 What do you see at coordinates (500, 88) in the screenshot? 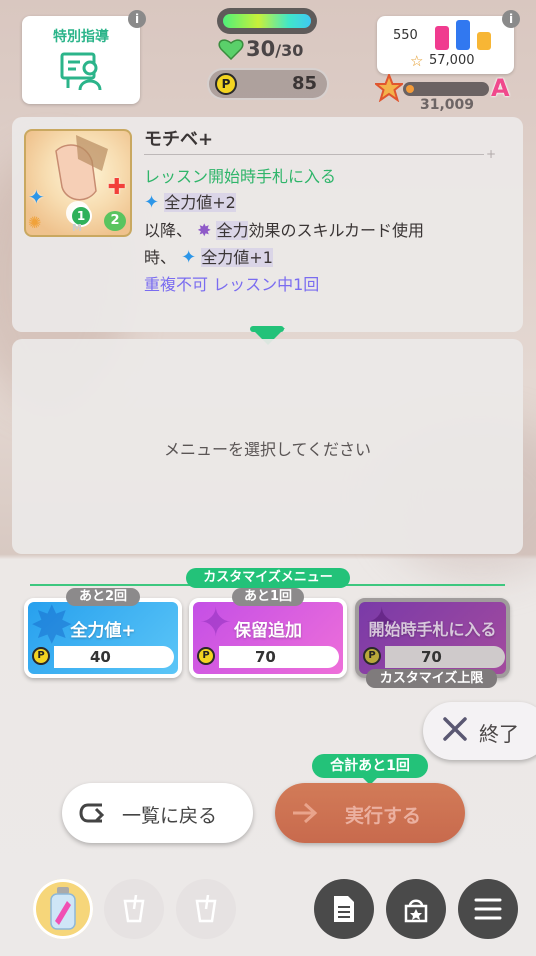
I see `rank-grade: A` at bounding box center [500, 88].